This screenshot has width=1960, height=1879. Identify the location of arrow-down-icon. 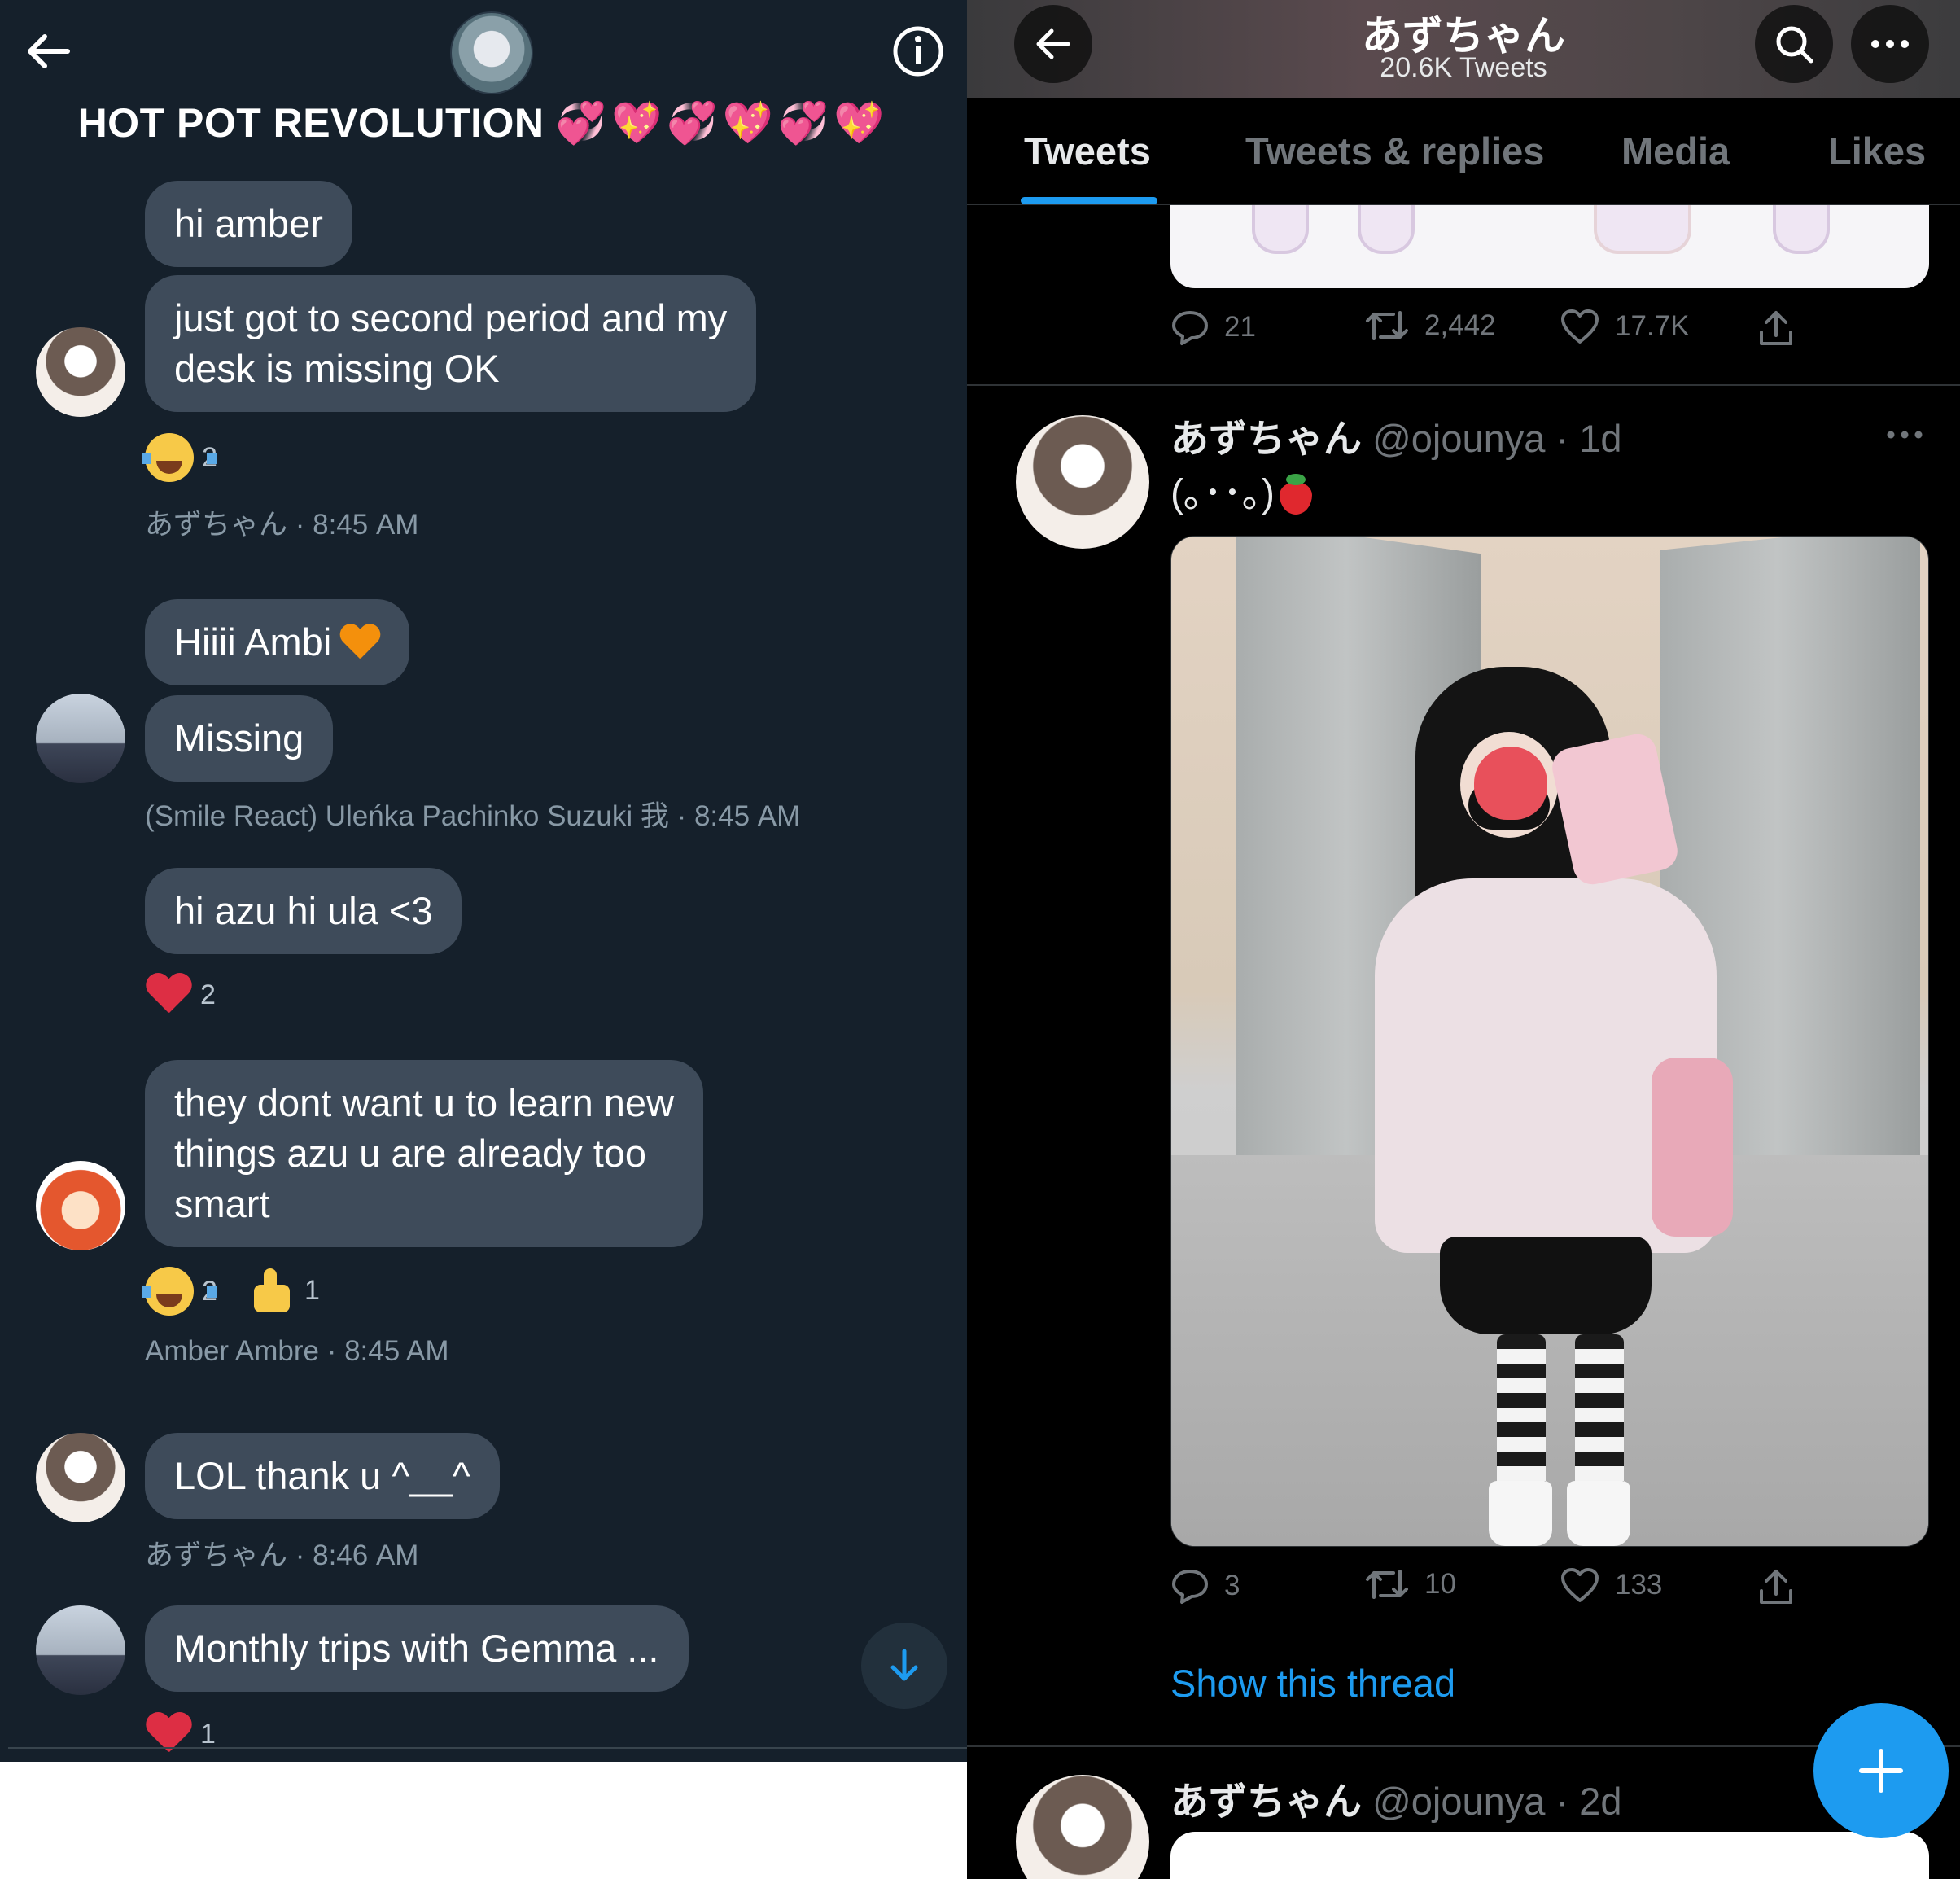
(904, 1665).